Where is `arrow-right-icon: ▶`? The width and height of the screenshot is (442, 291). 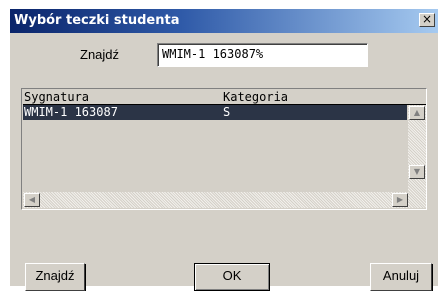 arrow-right-icon: ▶ is located at coordinates (400, 199).